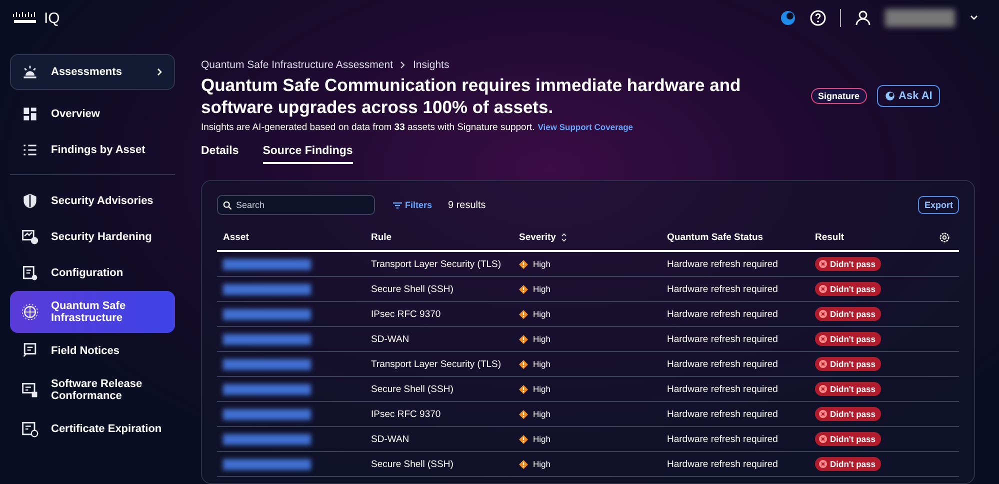  I want to click on settings-icon, so click(944, 237).